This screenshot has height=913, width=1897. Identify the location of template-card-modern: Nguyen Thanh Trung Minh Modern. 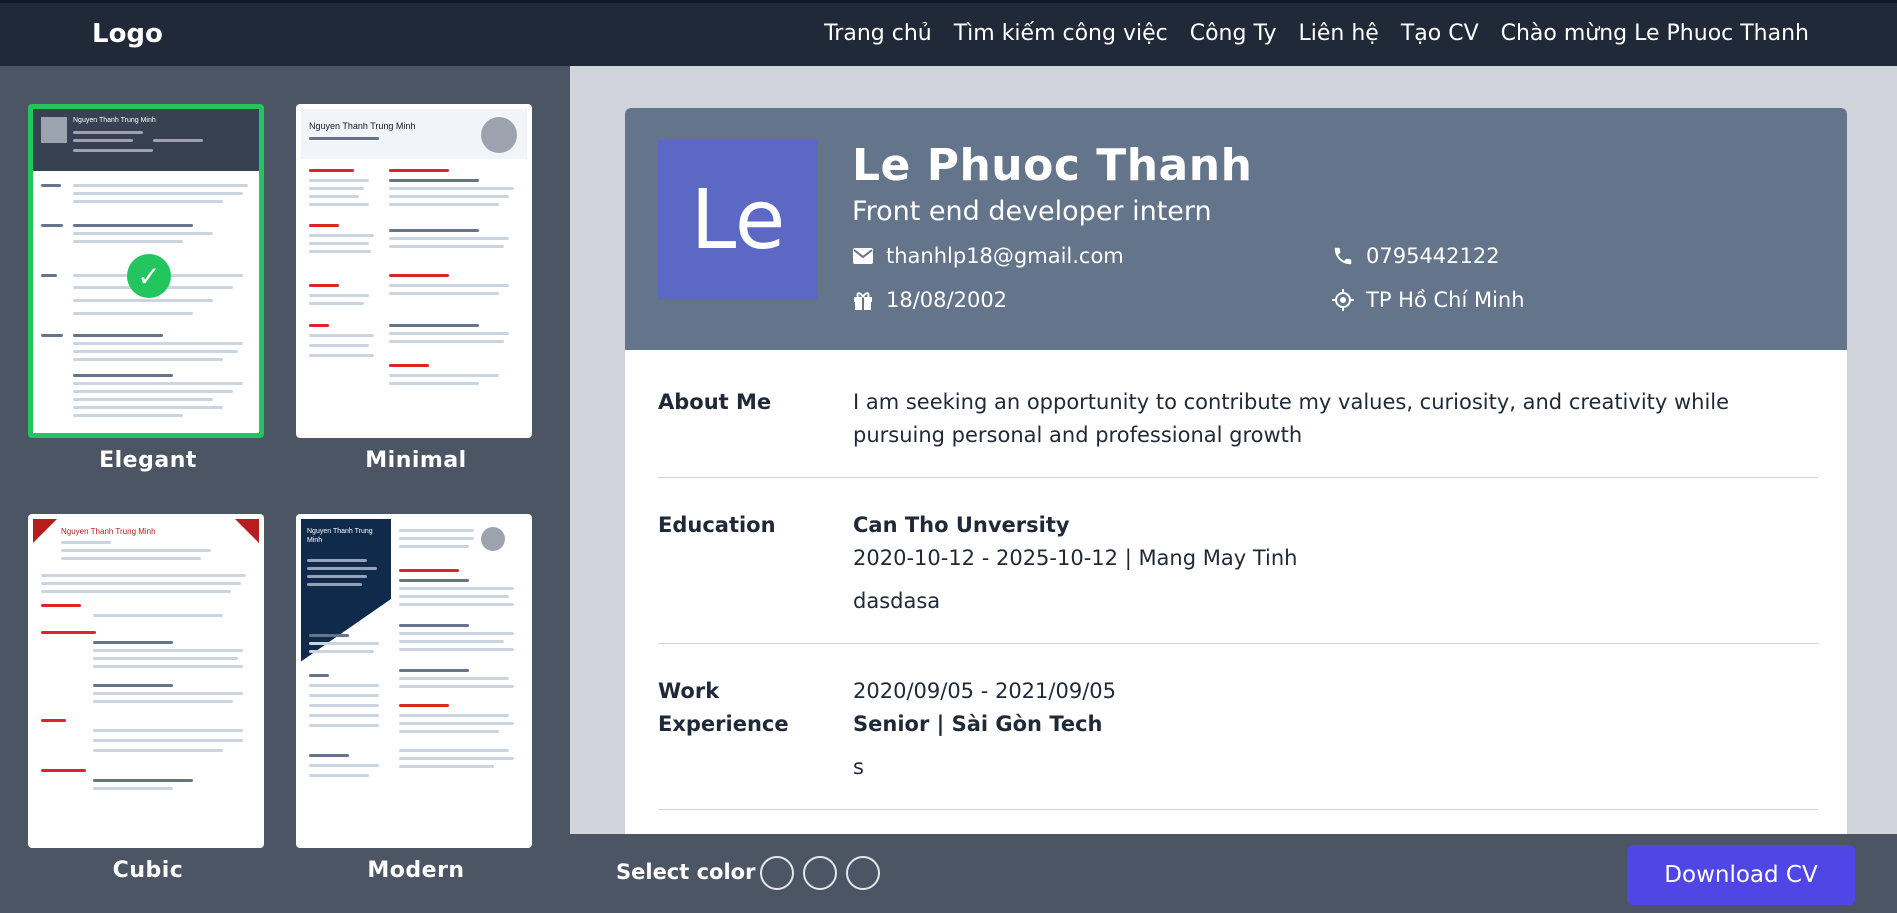
(416, 698).